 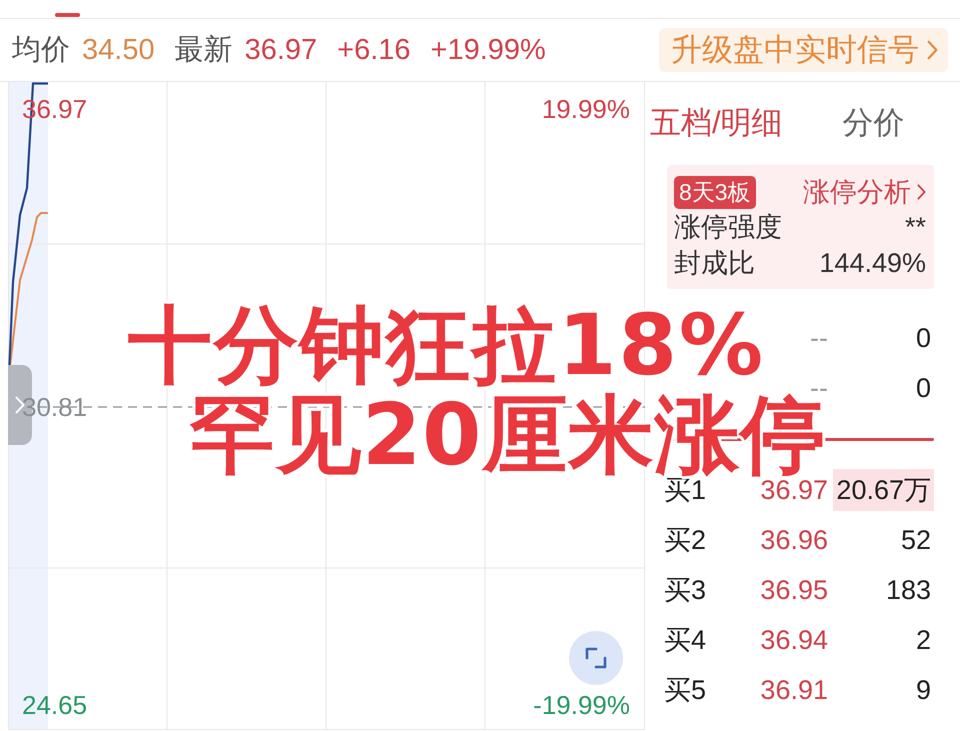 I want to click on order-volume: 9, so click(x=923, y=690).